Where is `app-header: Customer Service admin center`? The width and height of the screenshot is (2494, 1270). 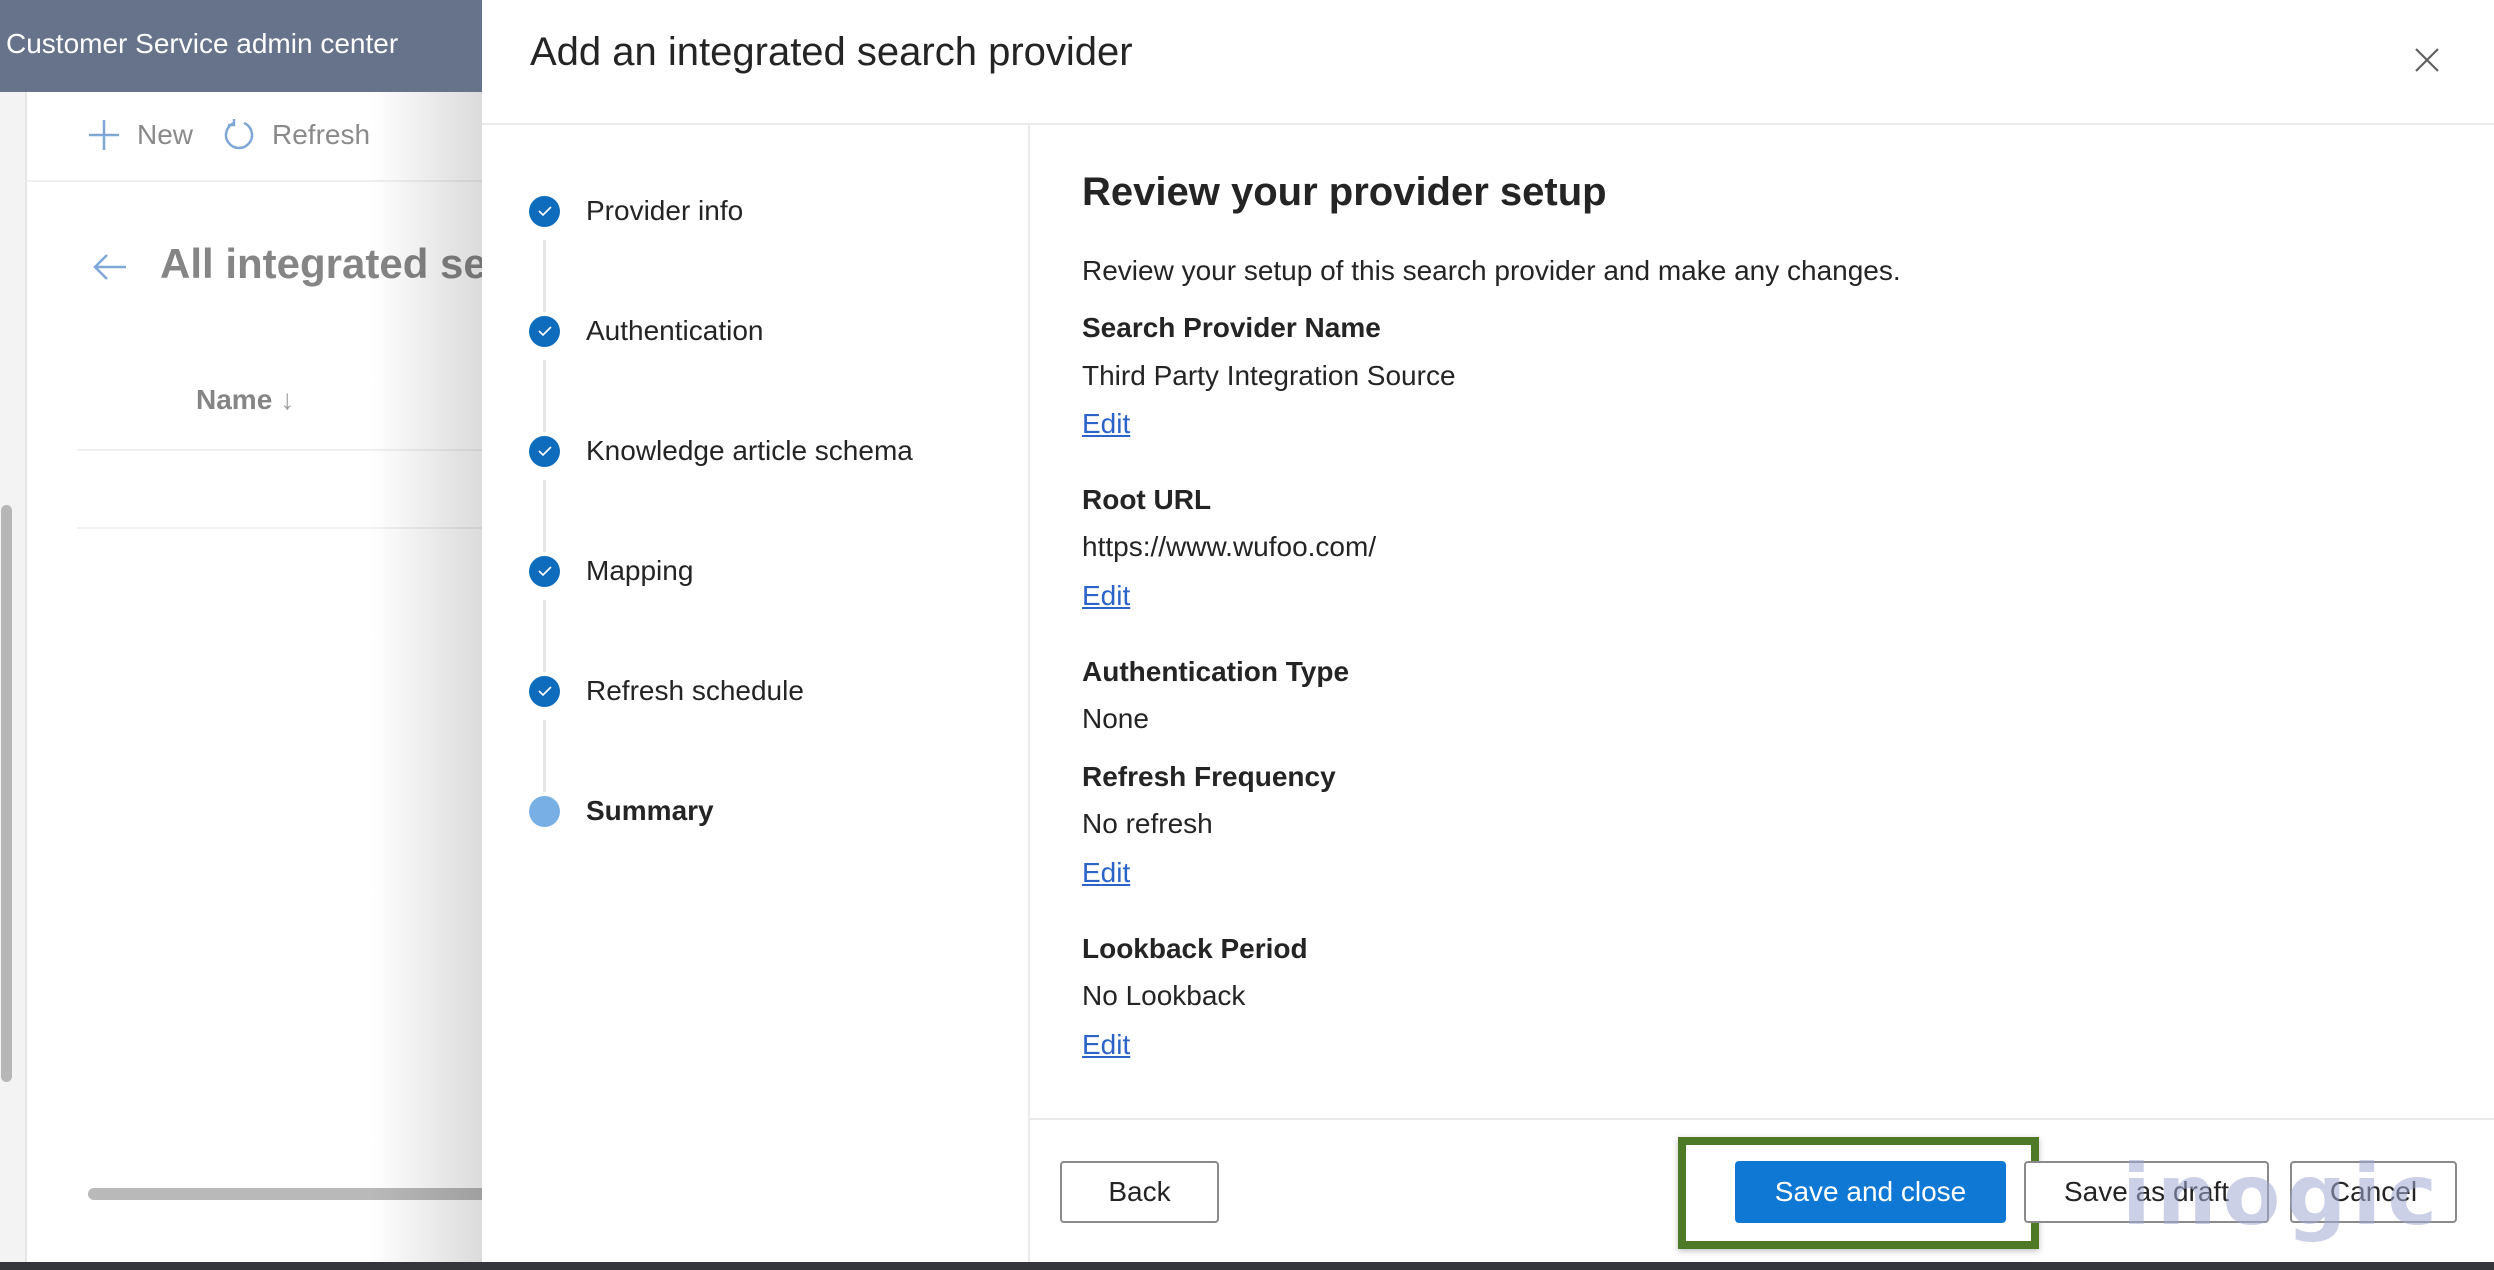 app-header: Customer Service admin center is located at coordinates (241, 46).